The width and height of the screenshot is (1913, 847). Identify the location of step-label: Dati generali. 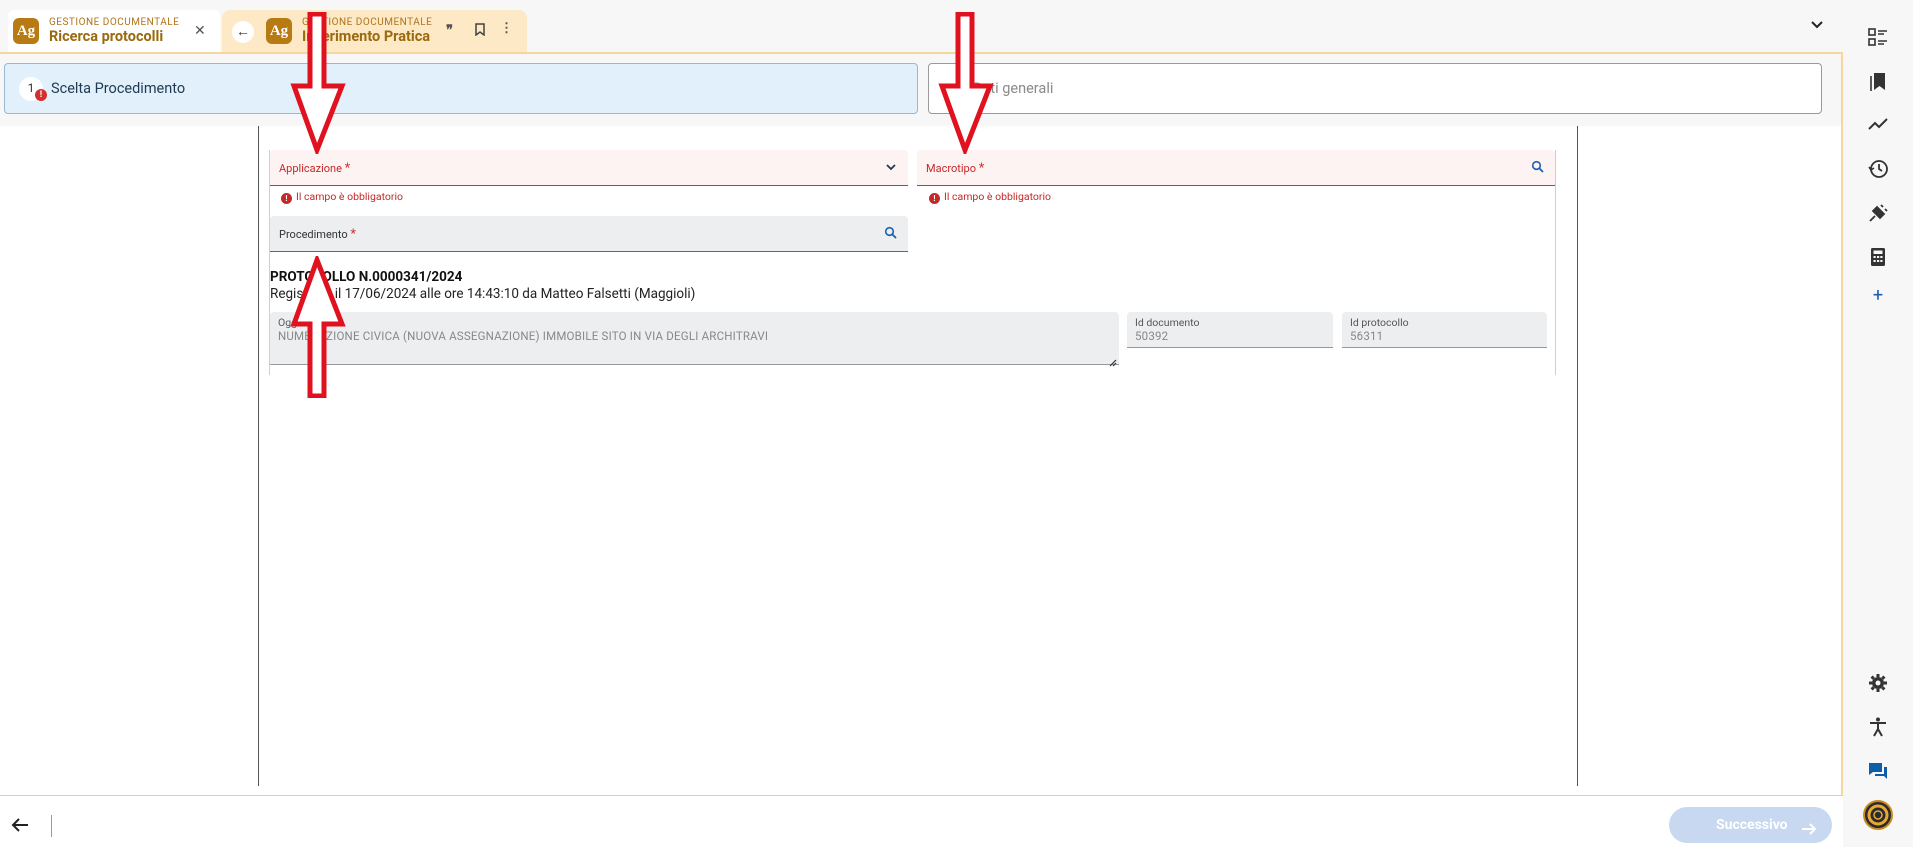
(1013, 88).